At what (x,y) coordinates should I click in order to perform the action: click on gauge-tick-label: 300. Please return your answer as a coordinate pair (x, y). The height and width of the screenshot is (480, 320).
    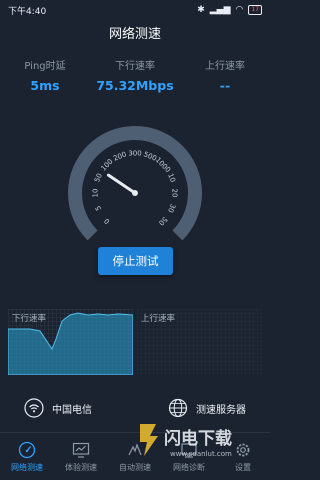
    Looking at the image, I should click on (134, 154).